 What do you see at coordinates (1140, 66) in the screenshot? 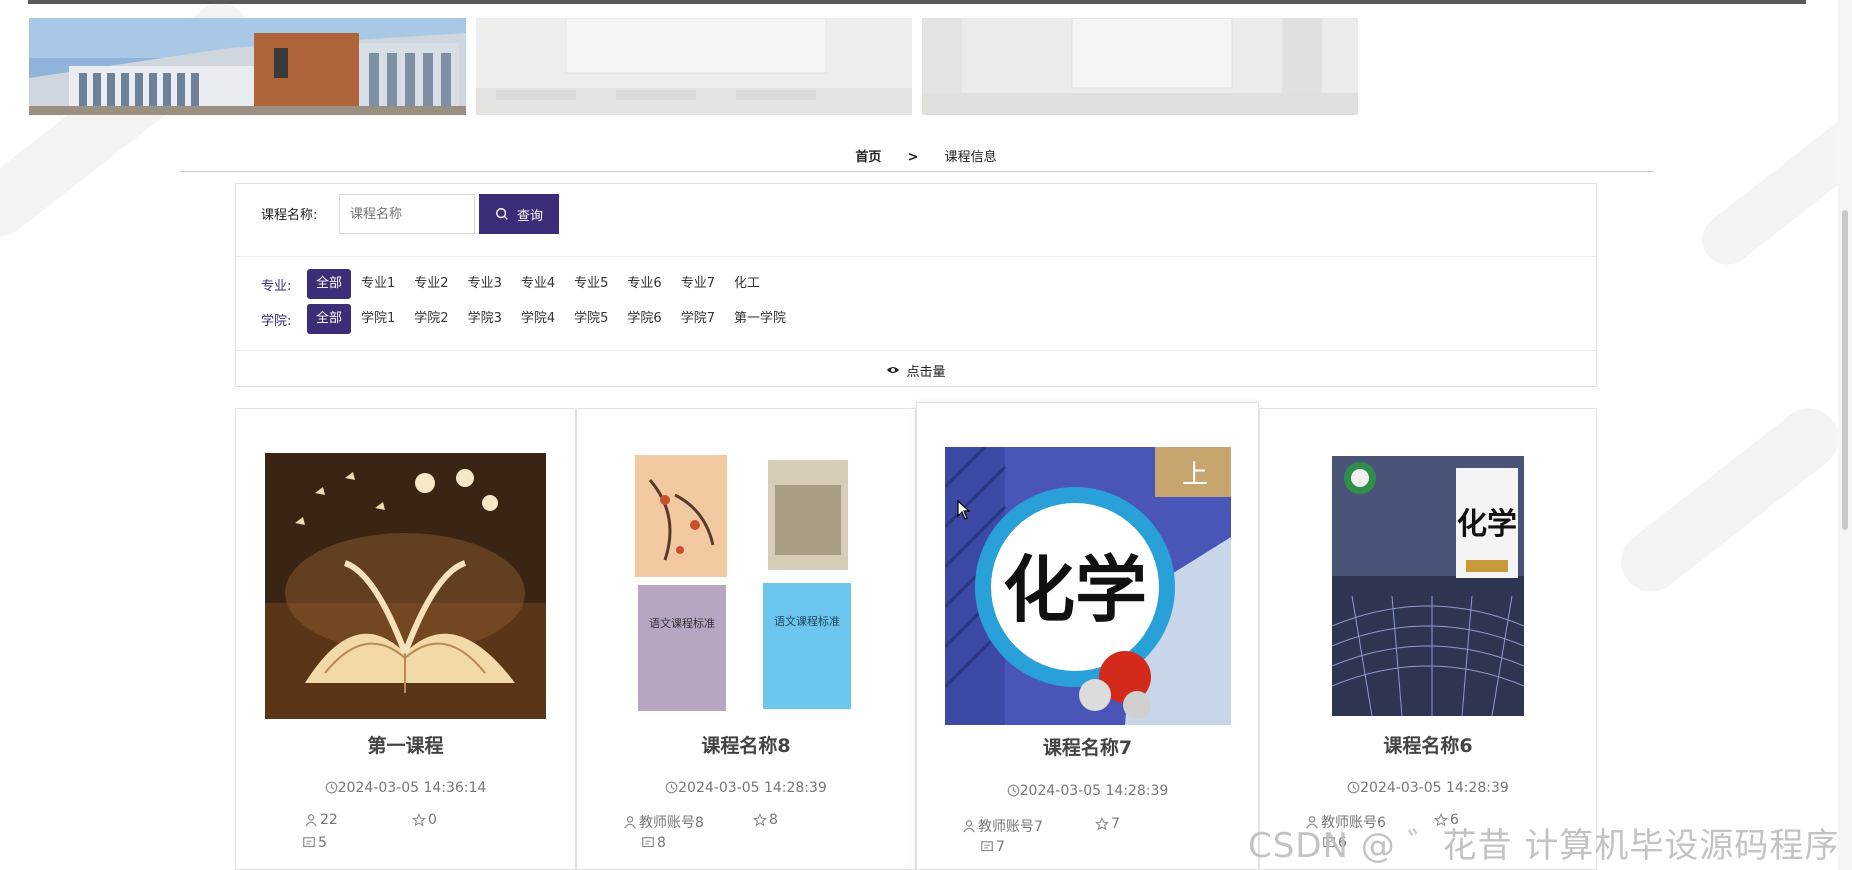
I see `banner-image-library` at bounding box center [1140, 66].